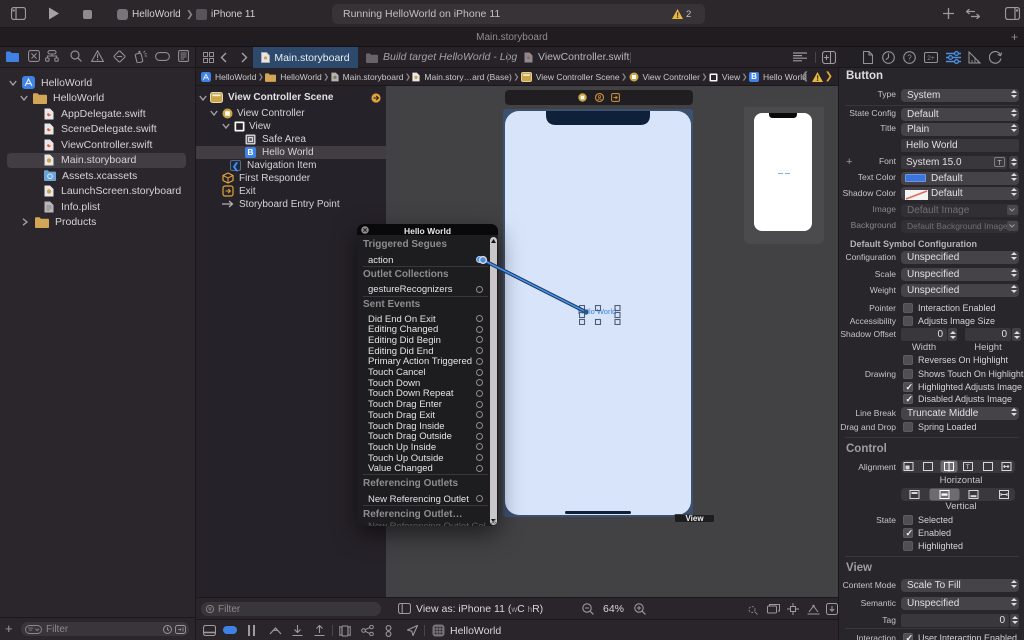 The image size is (1024, 640). Describe the element at coordinates (931, 58) in the screenshot. I see `svg-text: 2+` at that location.